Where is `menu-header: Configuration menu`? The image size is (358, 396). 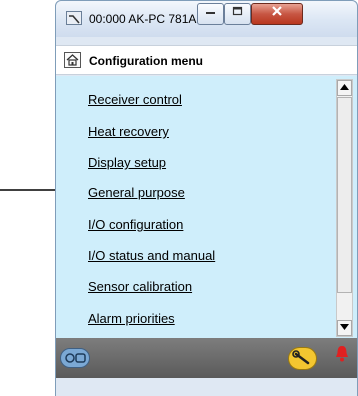
menu-header: Configuration menu is located at coordinates (206, 60).